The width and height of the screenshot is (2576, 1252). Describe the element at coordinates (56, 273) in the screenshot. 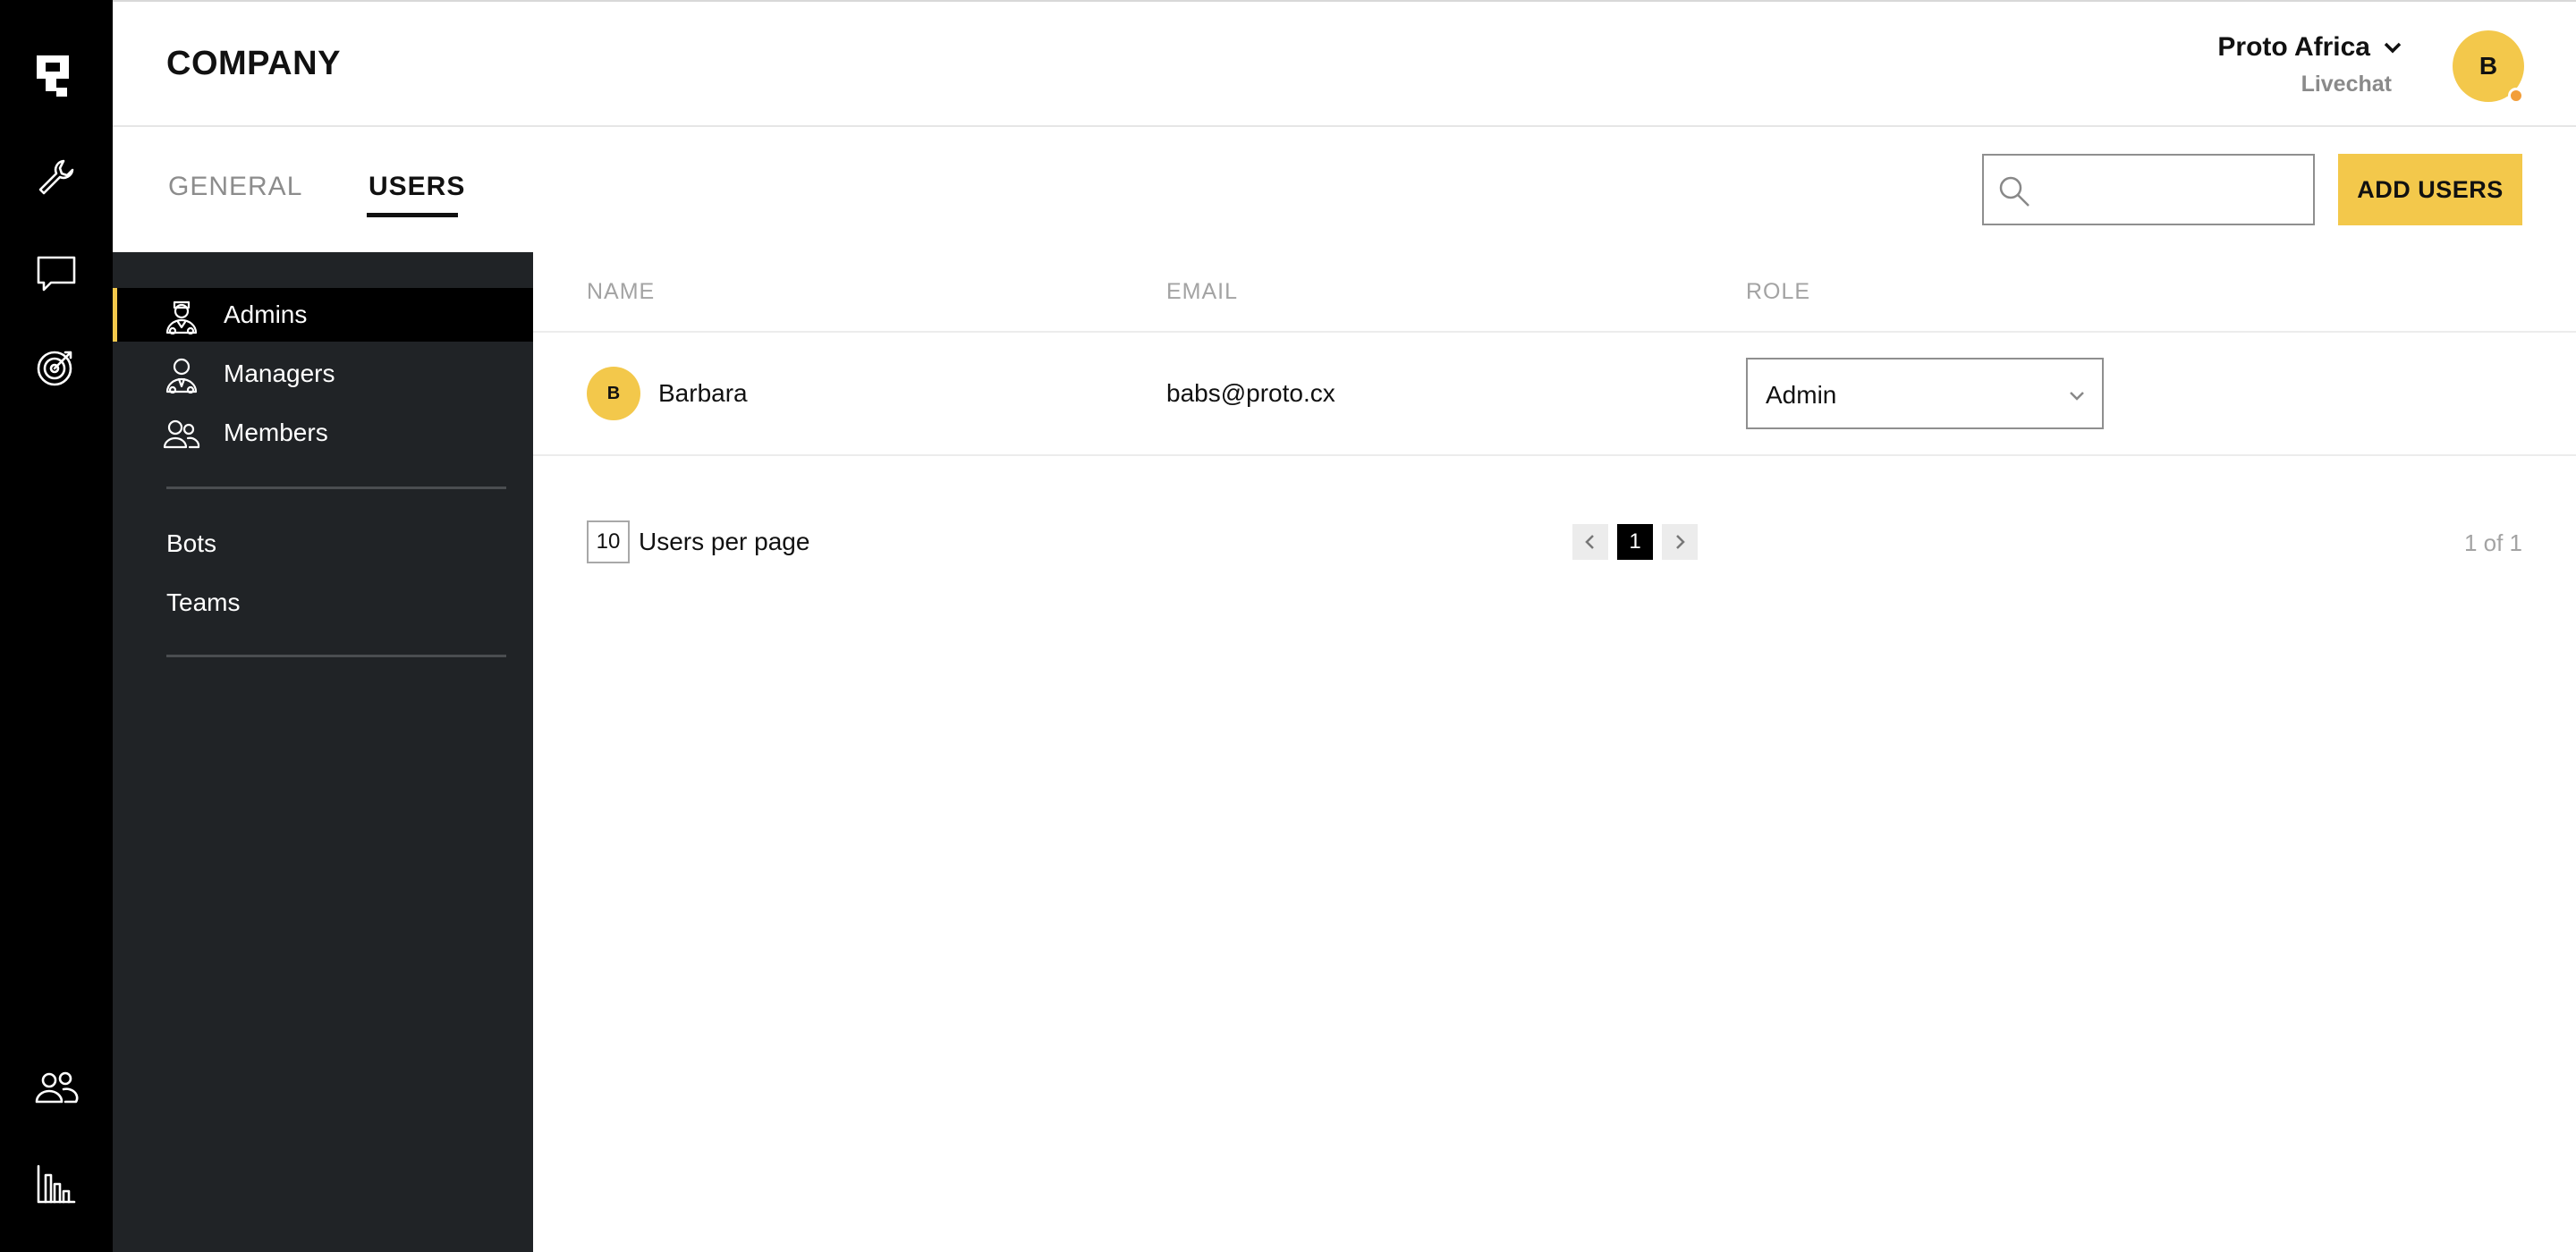

I see `chat-icon` at that location.